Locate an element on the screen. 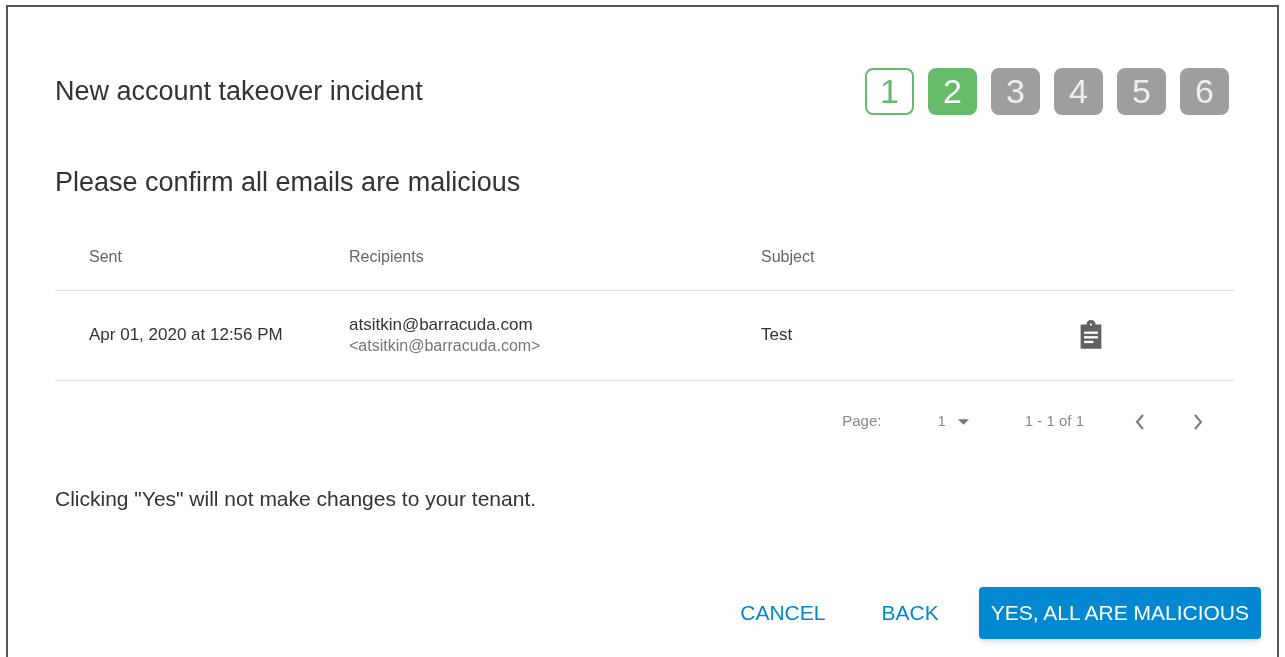 This screenshot has width=1285, height=657. step-indicator: 6 is located at coordinates (1204, 91).